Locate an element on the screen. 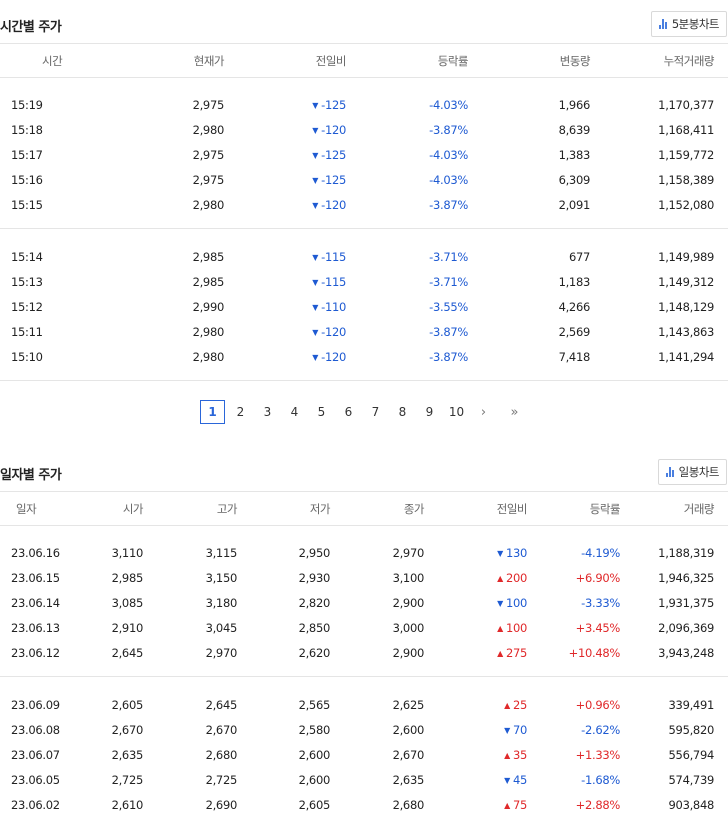 Image resolution: width=728 pixels, height=827 pixels. cell-change: 8,639 is located at coordinates (574, 130).